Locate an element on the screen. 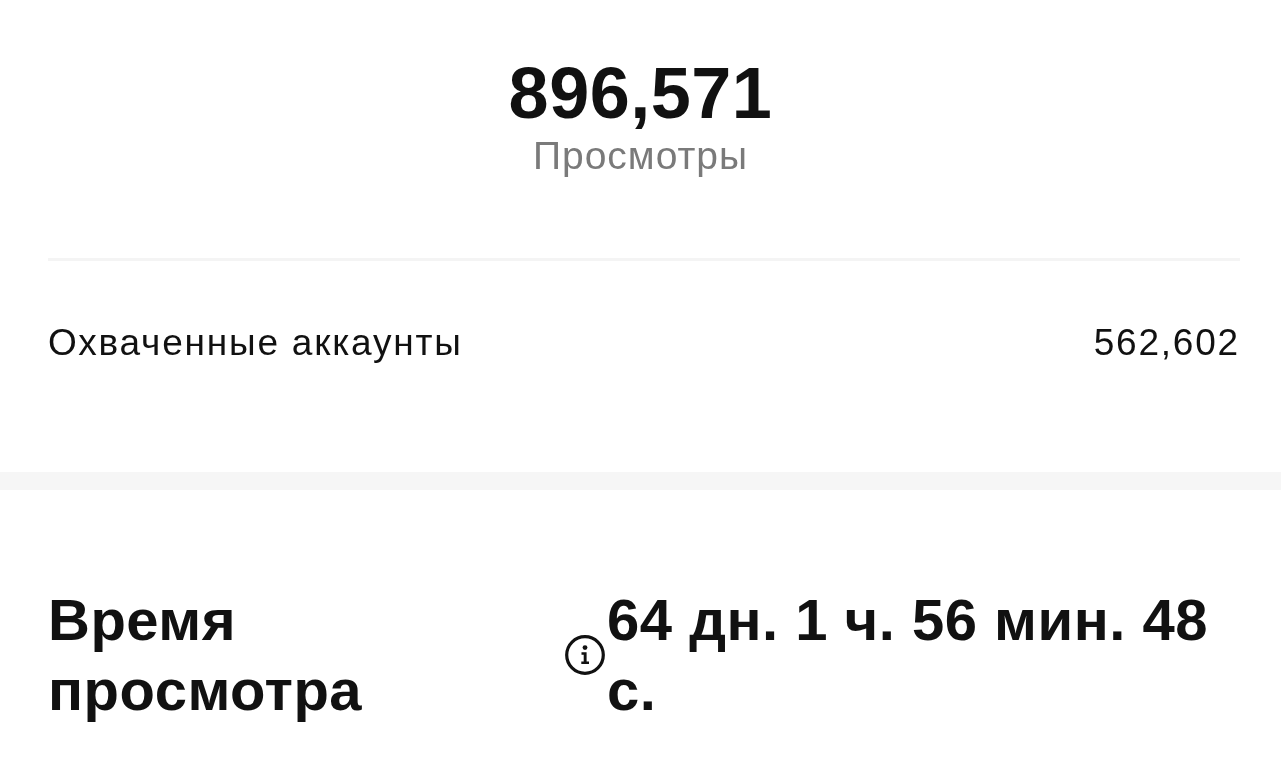 This screenshot has height=760, width=1281. metric-label: Охваченные аккаунты is located at coordinates (255, 343).